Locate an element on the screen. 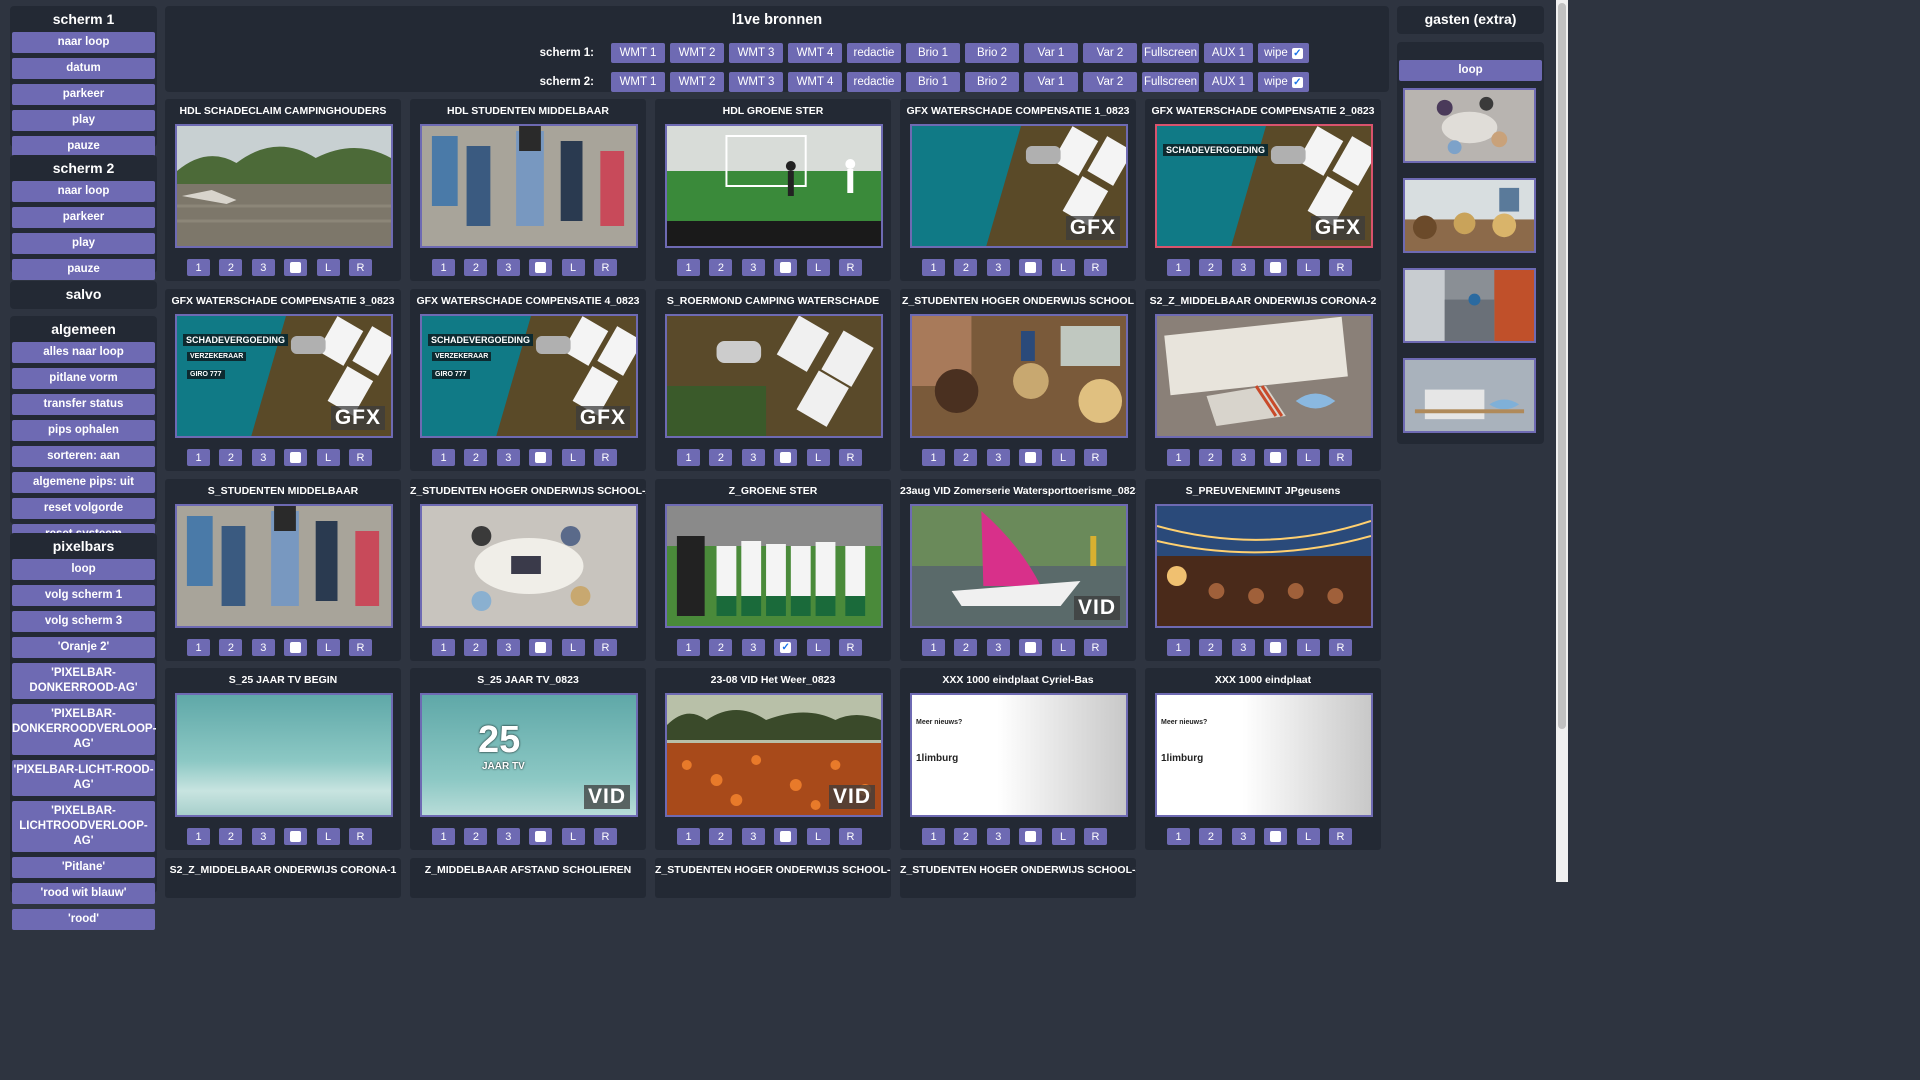 This screenshot has width=1920, height=1080. card-thumbnail: GFX is located at coordinates (1019, 186).